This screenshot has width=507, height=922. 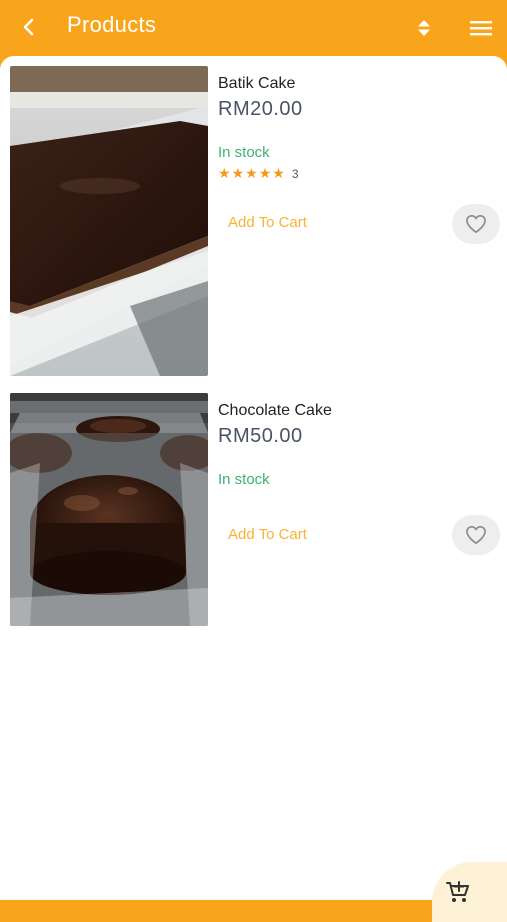 I want to click on app-header: Products, so click(x=253, y=28).